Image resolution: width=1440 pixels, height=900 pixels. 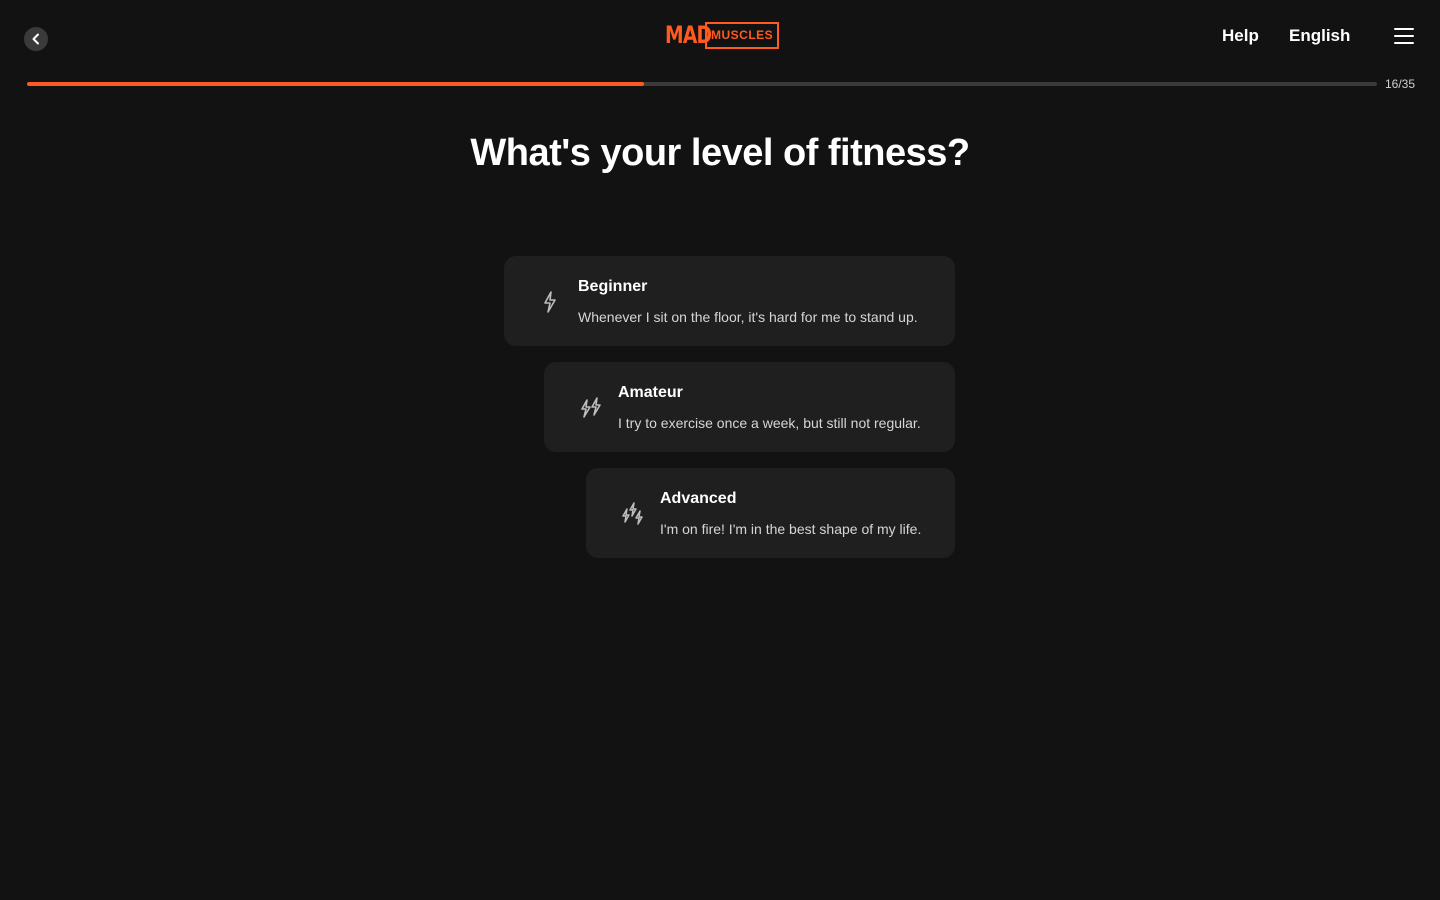 I want to click on back-button, so click(x=36, y=39).